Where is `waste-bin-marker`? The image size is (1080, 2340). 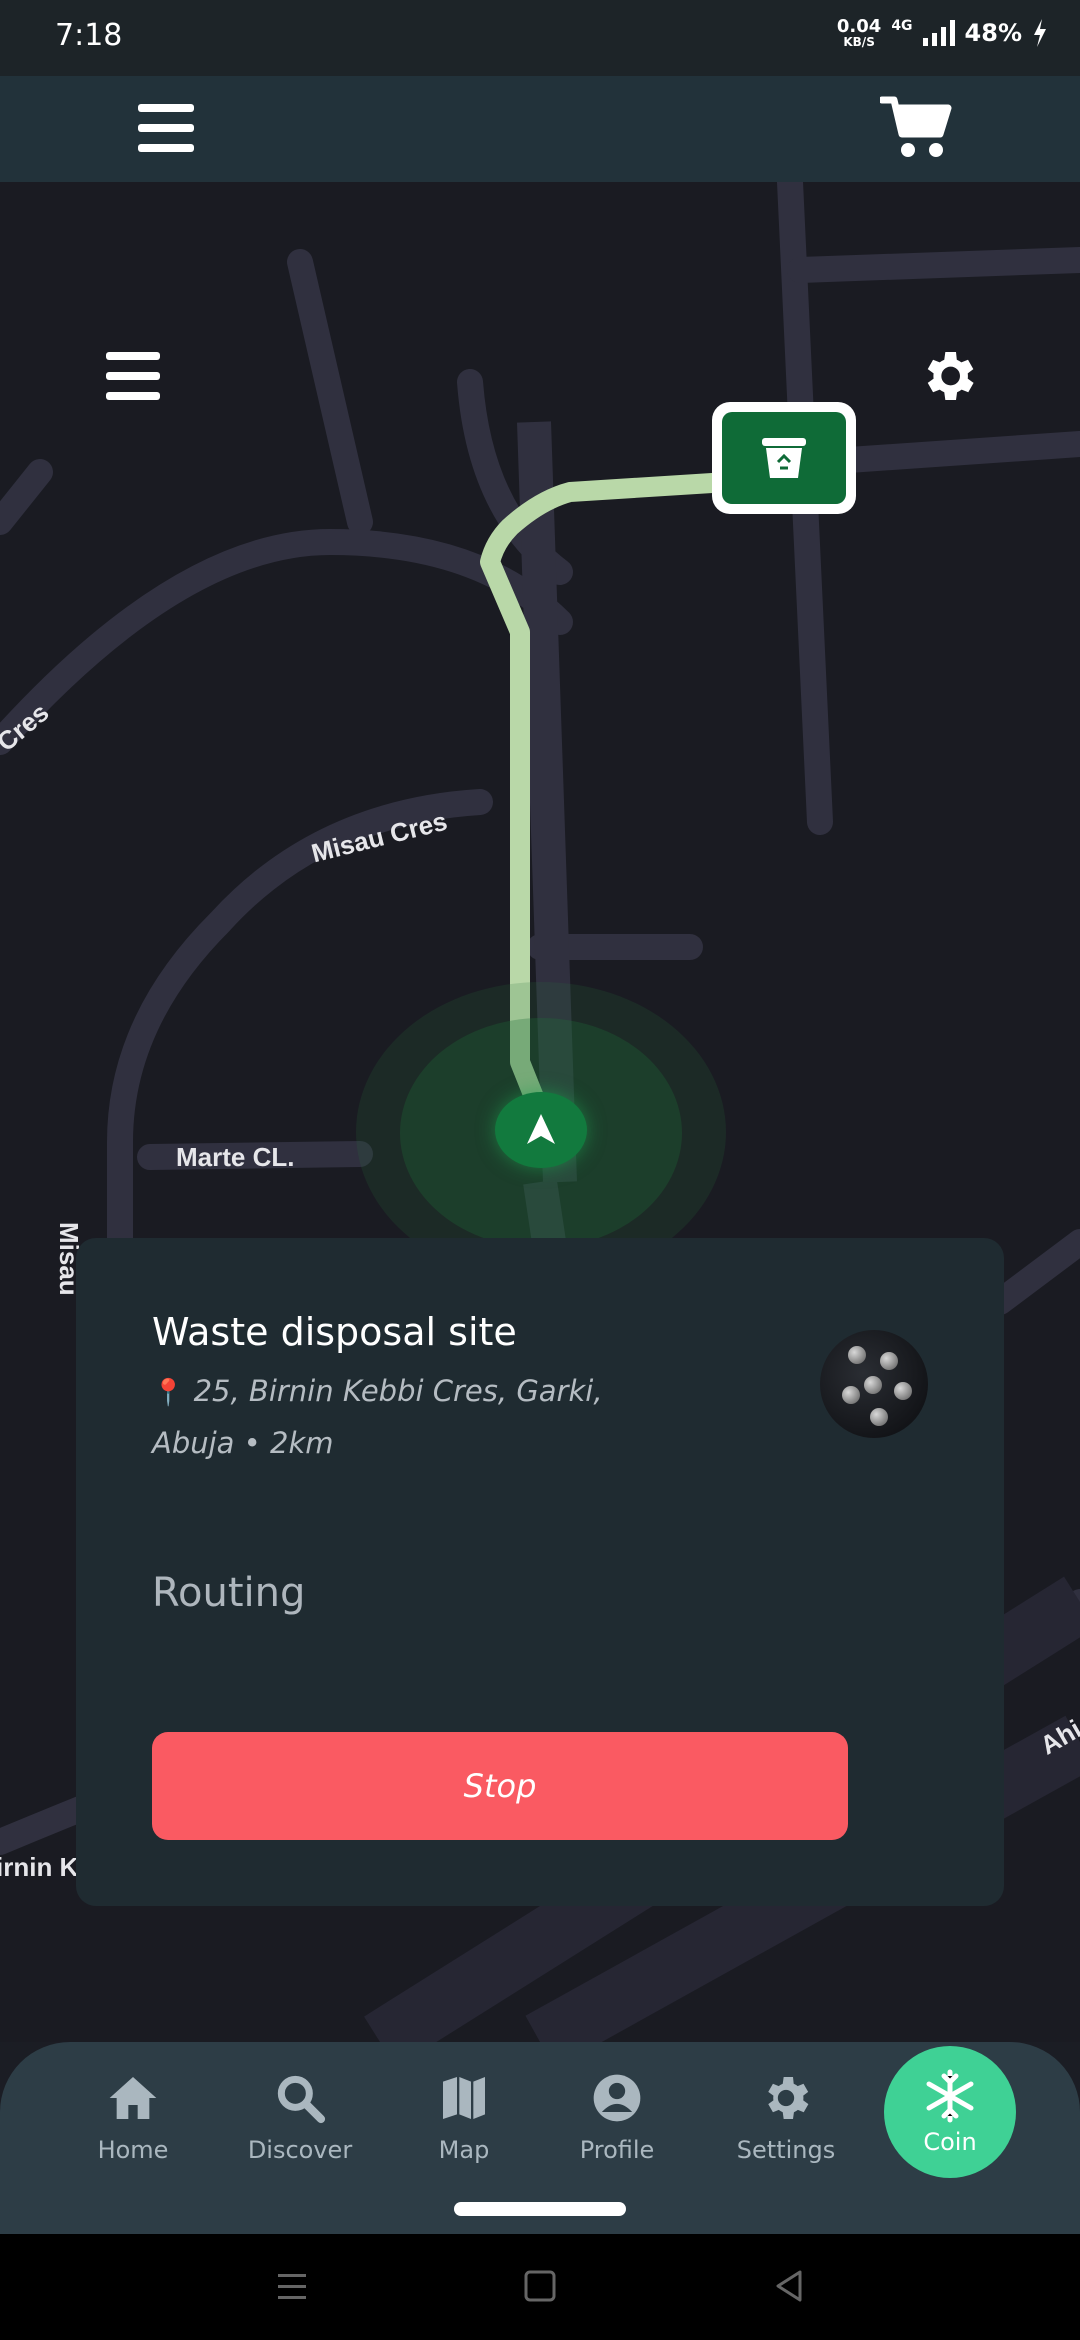 waste-bin-marker is located at coordinates (784, 458).